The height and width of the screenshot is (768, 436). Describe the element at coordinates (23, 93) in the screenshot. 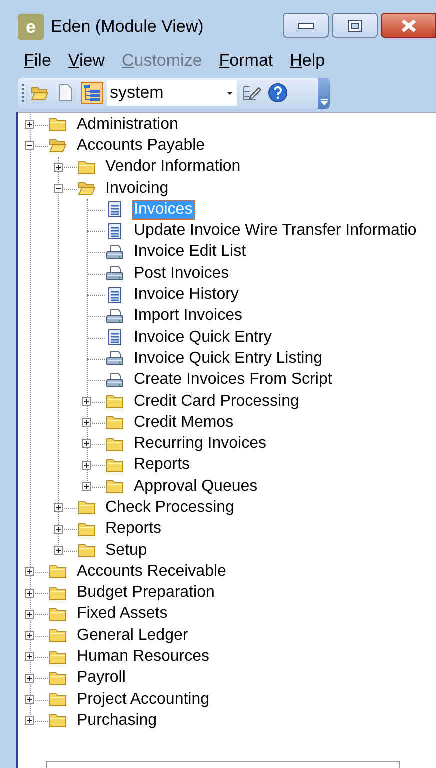

I see `grip-icon` at that location.